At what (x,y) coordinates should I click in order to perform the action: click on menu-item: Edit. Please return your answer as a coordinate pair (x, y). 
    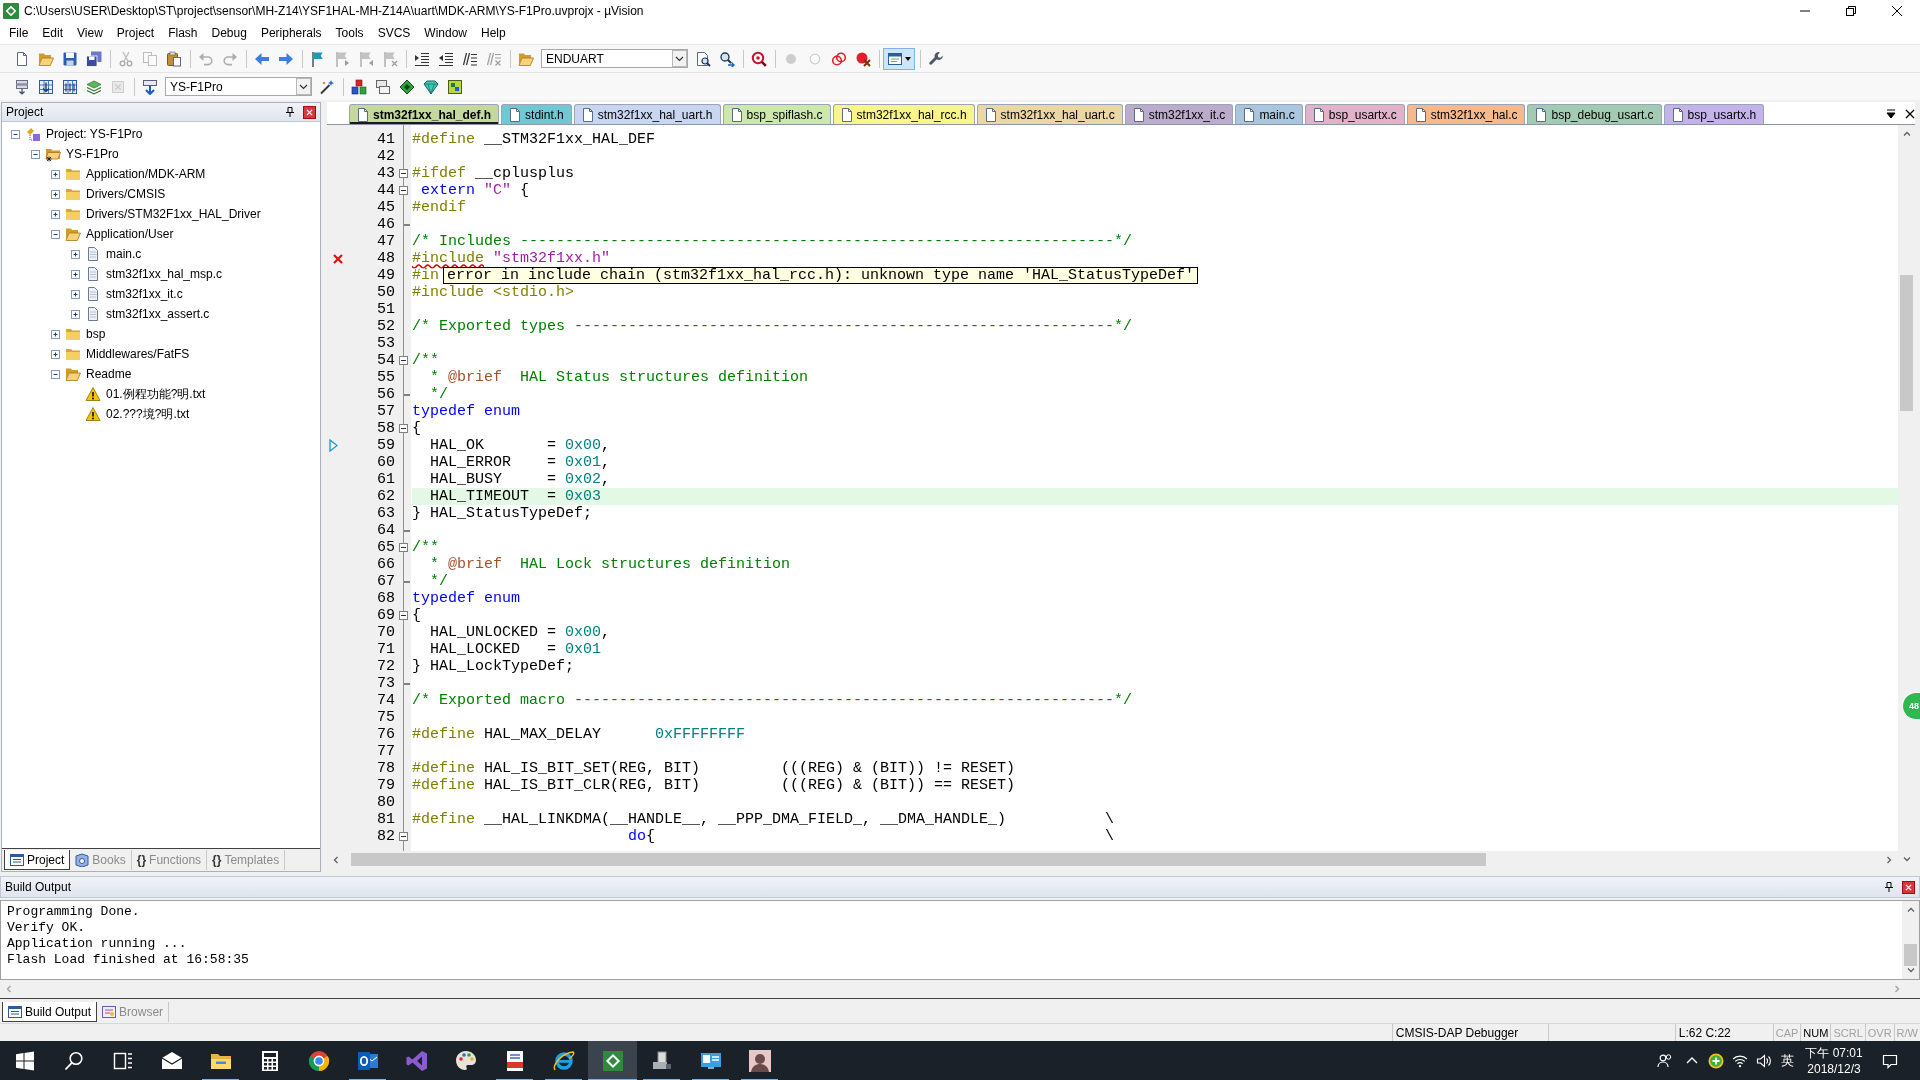
    Looking at the image, I should click on (53, 33).